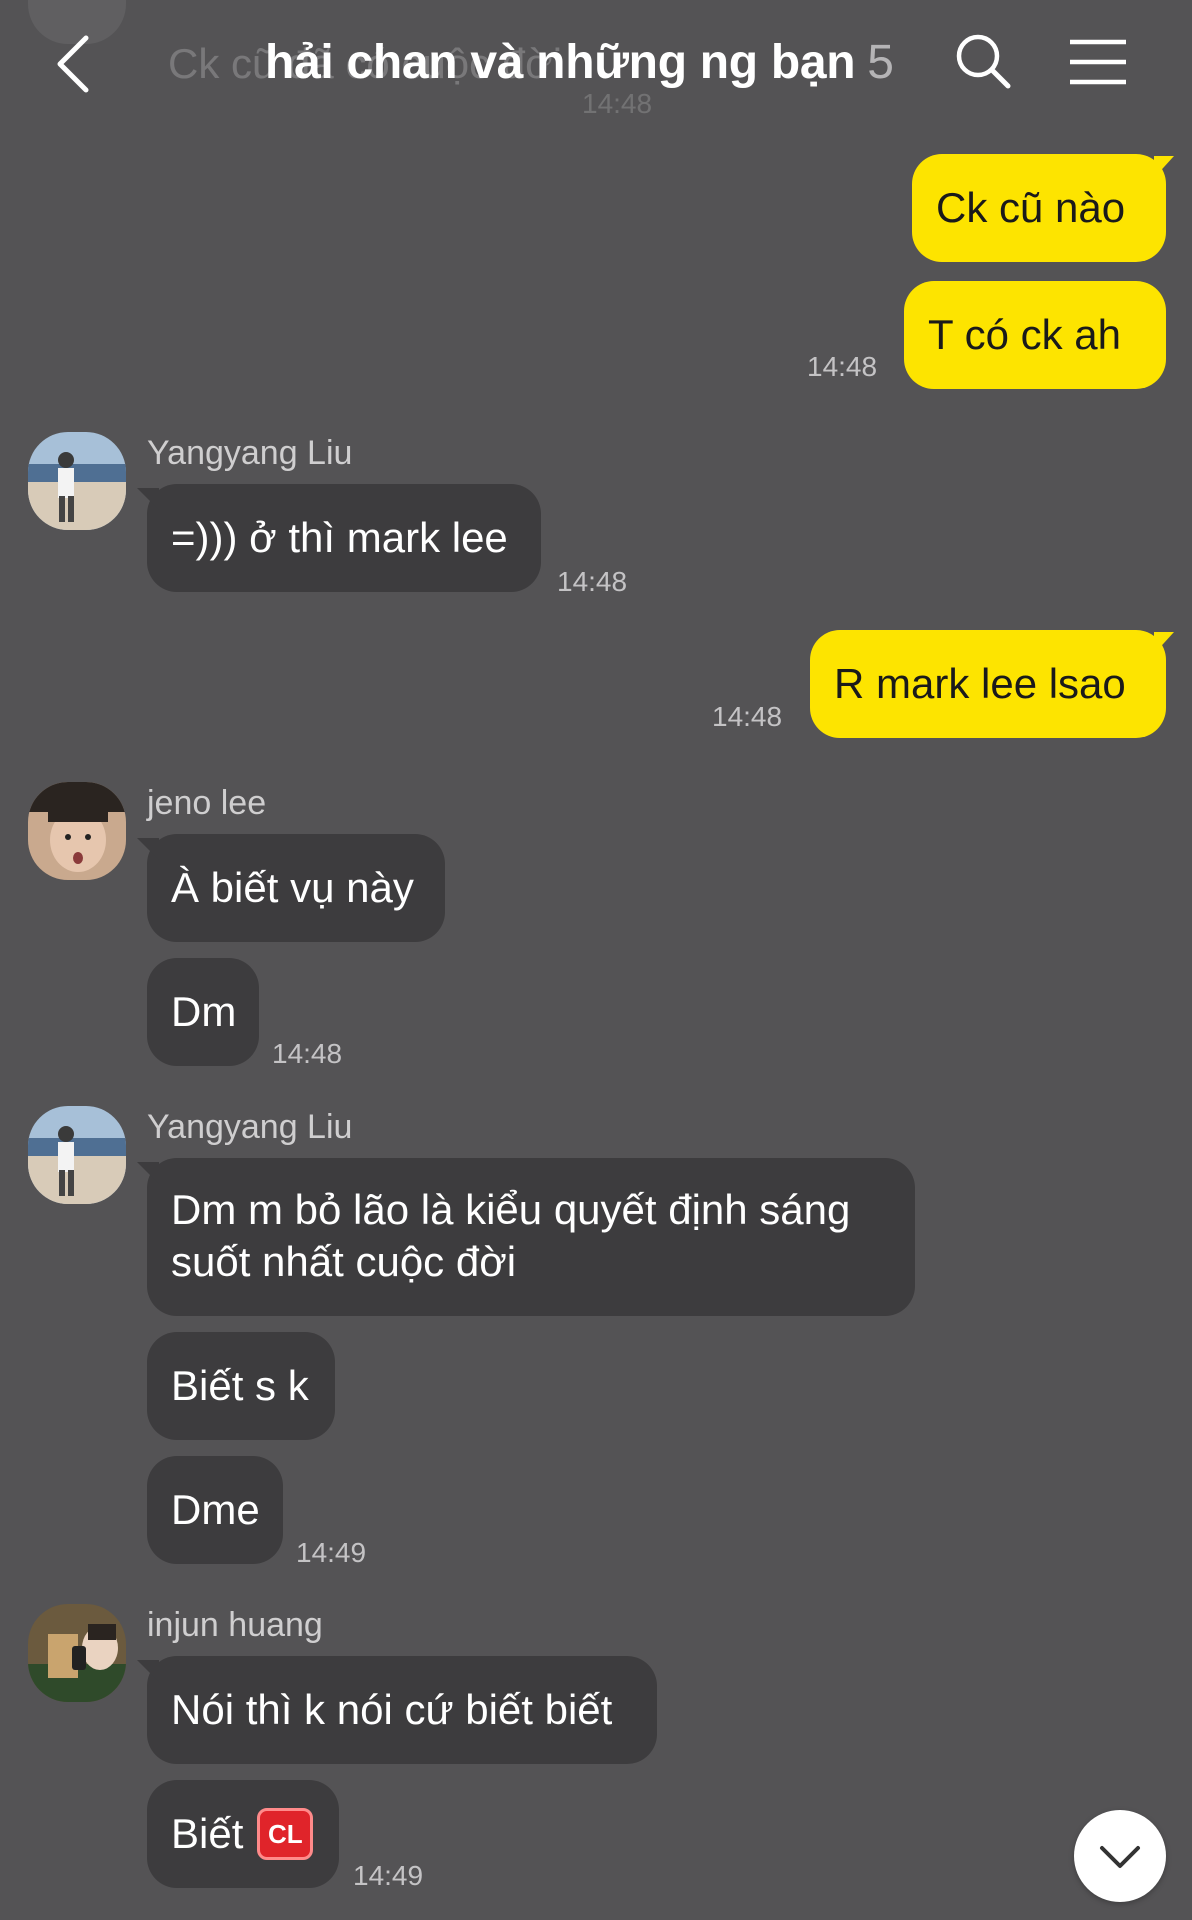 The image size is (1192, 1920). I want to click on message-text: R mark lee lsao, so click(980, 683).